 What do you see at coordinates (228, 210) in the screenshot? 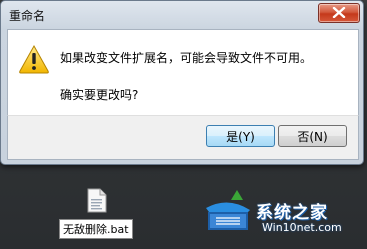
I see `watermark-logo` at bounding box center [228, 210].